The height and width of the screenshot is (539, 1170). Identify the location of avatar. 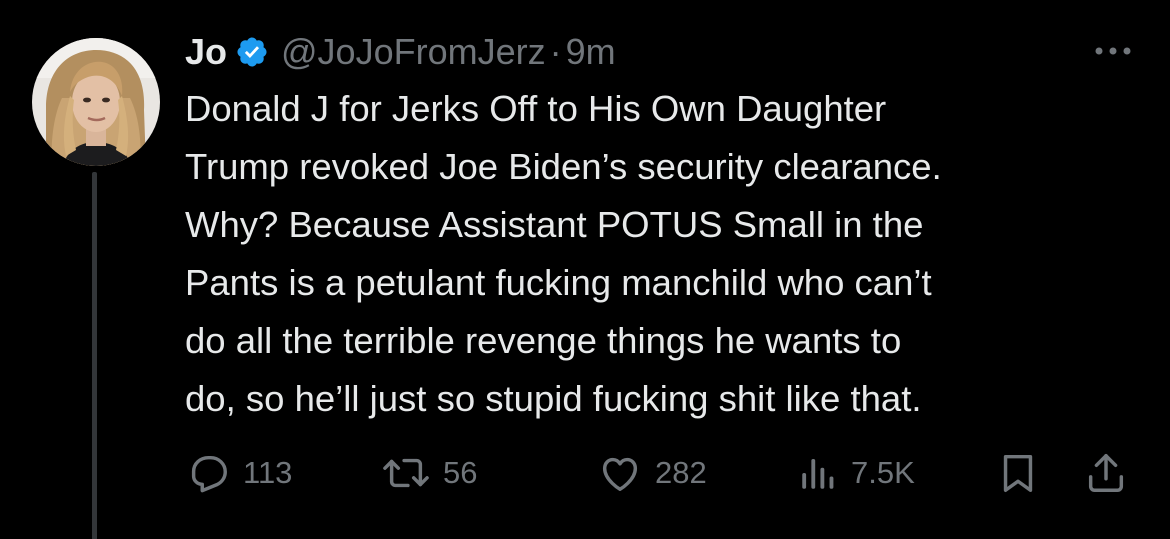
(96, 102).